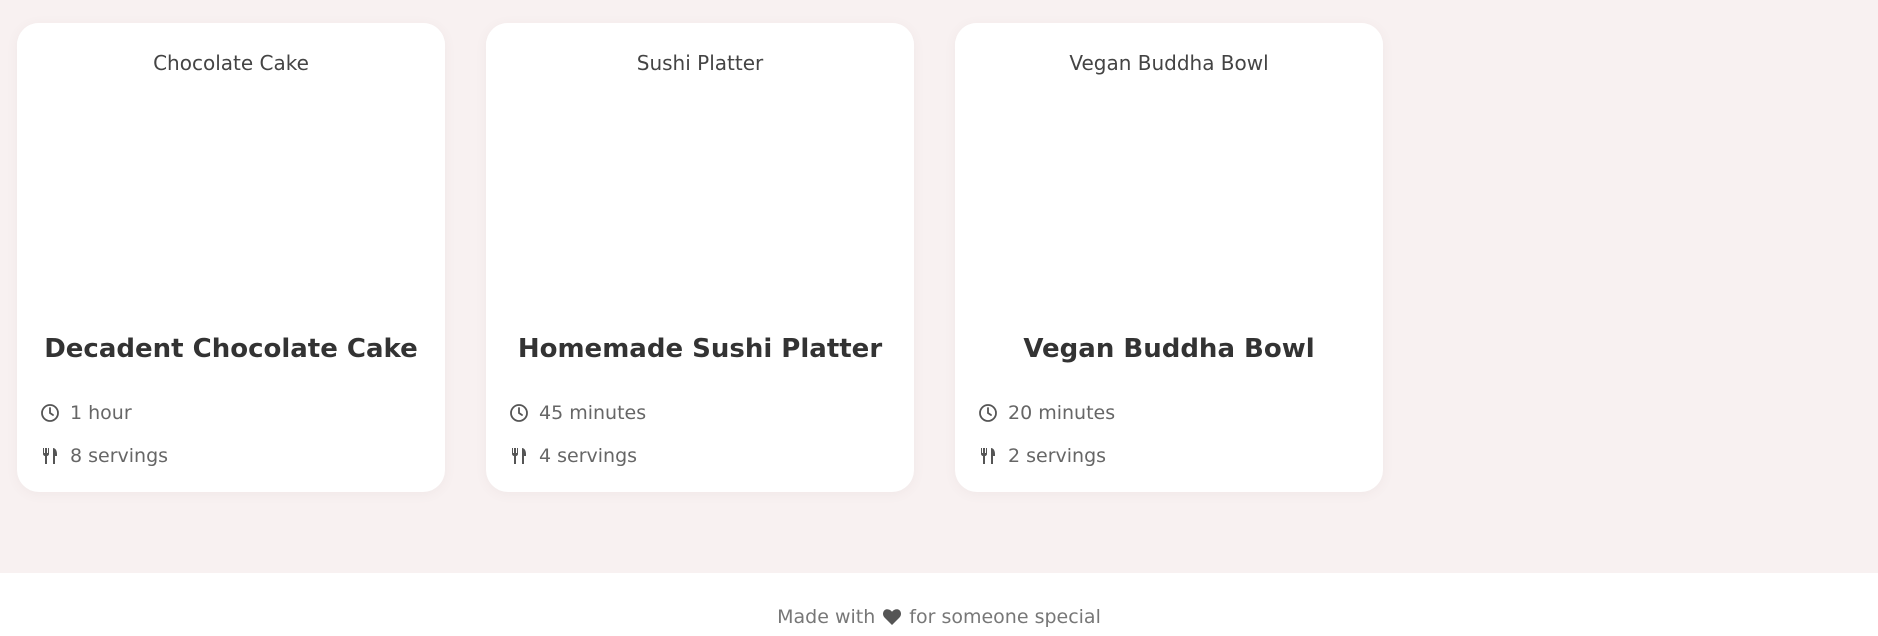 This screenshot has width=1878, height=636. I want to click on recipe-image: Vegan Buddha Bowl, so click(1169, 158).